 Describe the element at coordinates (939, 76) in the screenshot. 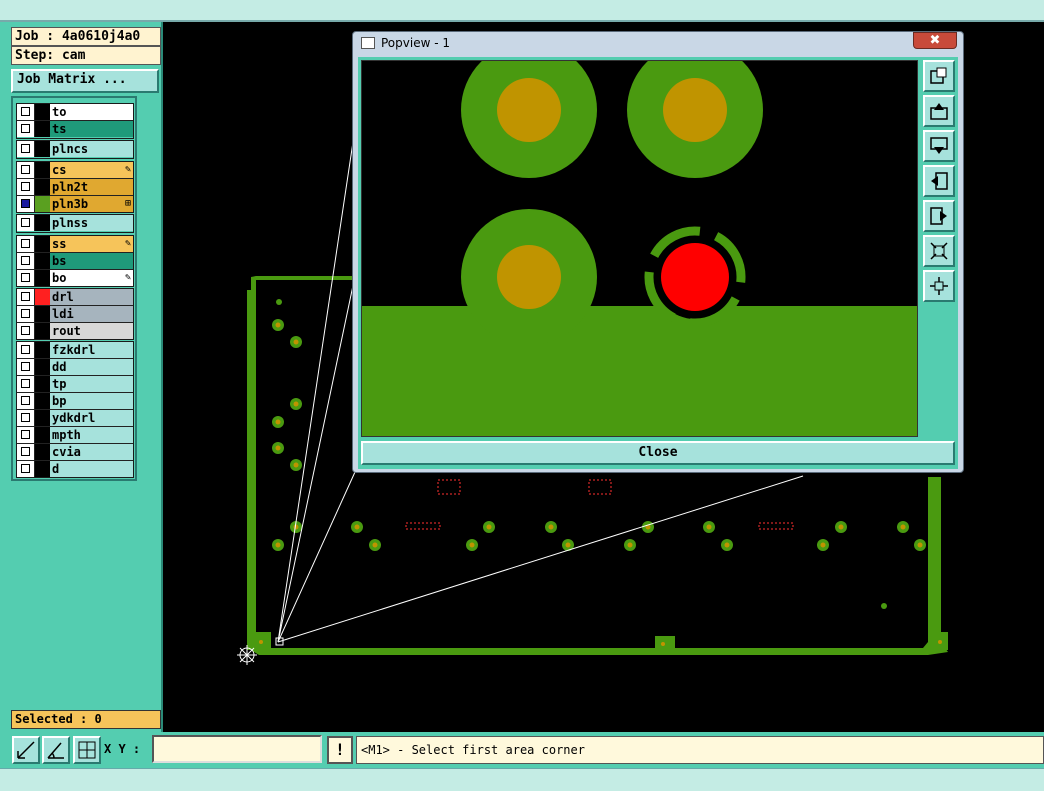

I see `zoom-home-icon` at that location.